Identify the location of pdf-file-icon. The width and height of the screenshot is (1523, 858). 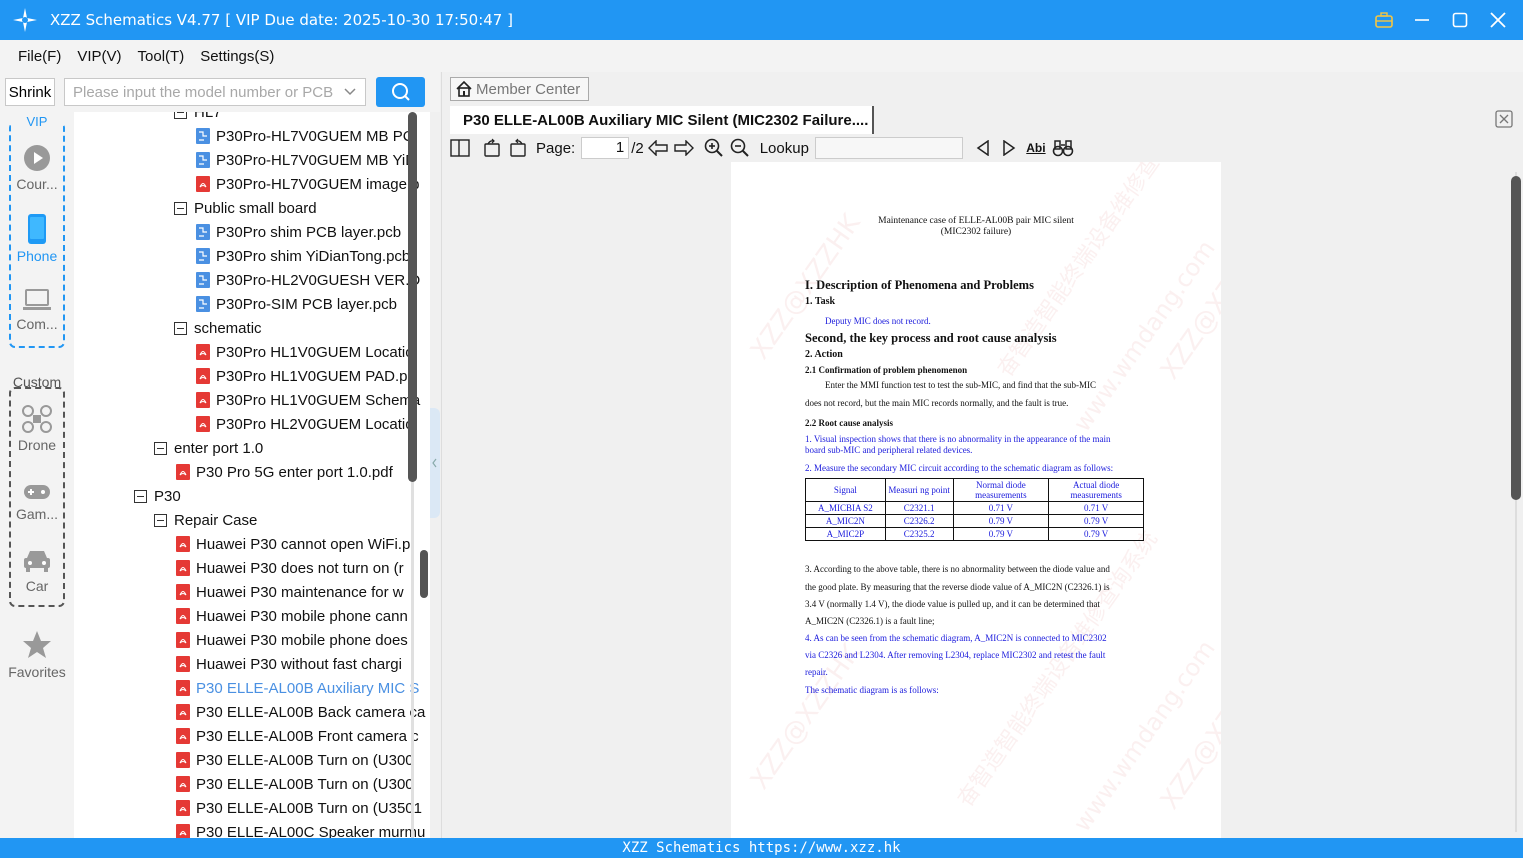
(183, 736).